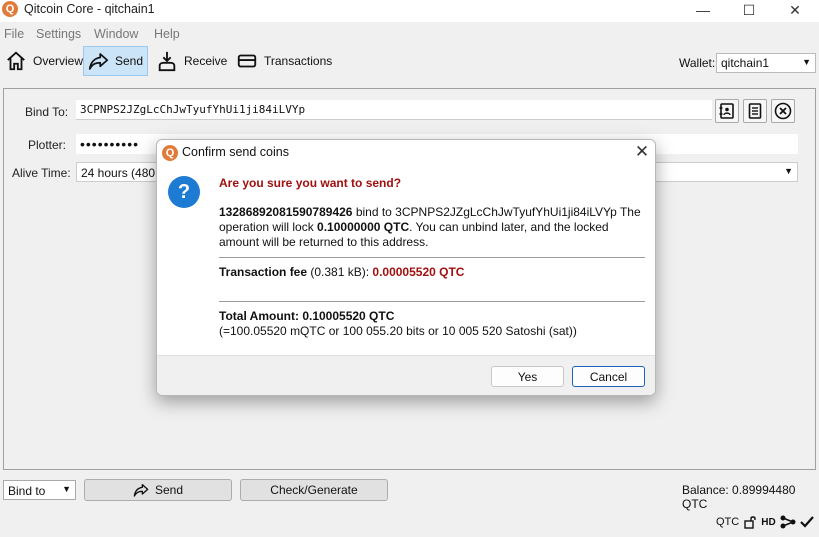 The image size is (819, 537). I want to click on credit-card-icon, so click(247, 61).